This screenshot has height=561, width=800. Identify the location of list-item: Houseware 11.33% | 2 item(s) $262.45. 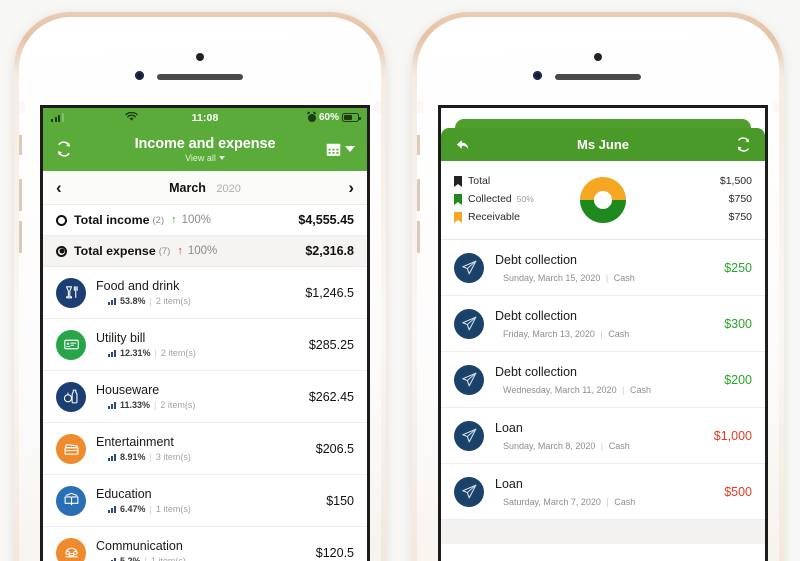
(205, 397).